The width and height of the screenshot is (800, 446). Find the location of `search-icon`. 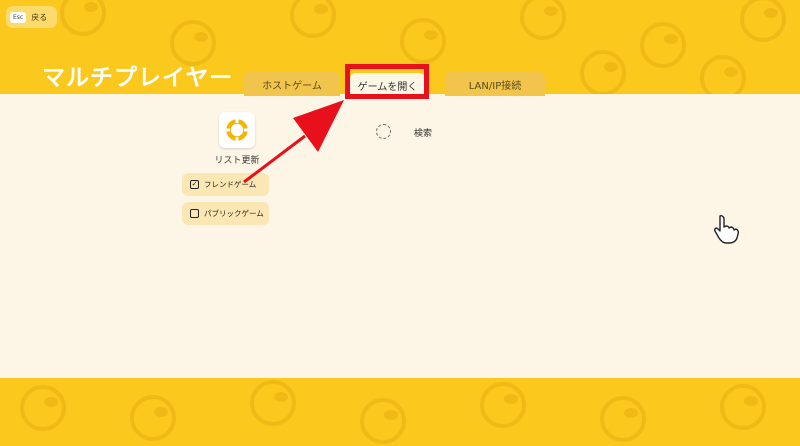

search-icon is located at coordinates (383, 131).